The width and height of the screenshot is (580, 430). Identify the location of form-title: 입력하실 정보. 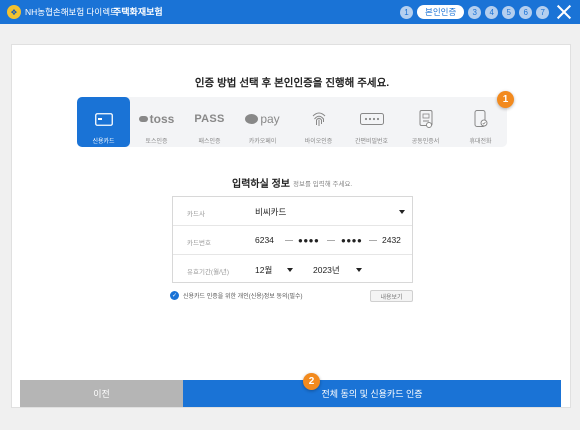
(261, 184).